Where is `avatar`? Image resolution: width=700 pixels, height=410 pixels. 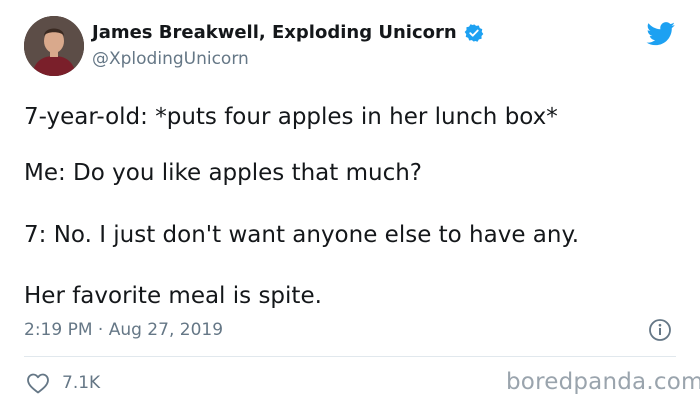
avatar is located at coordinates (54, 46).